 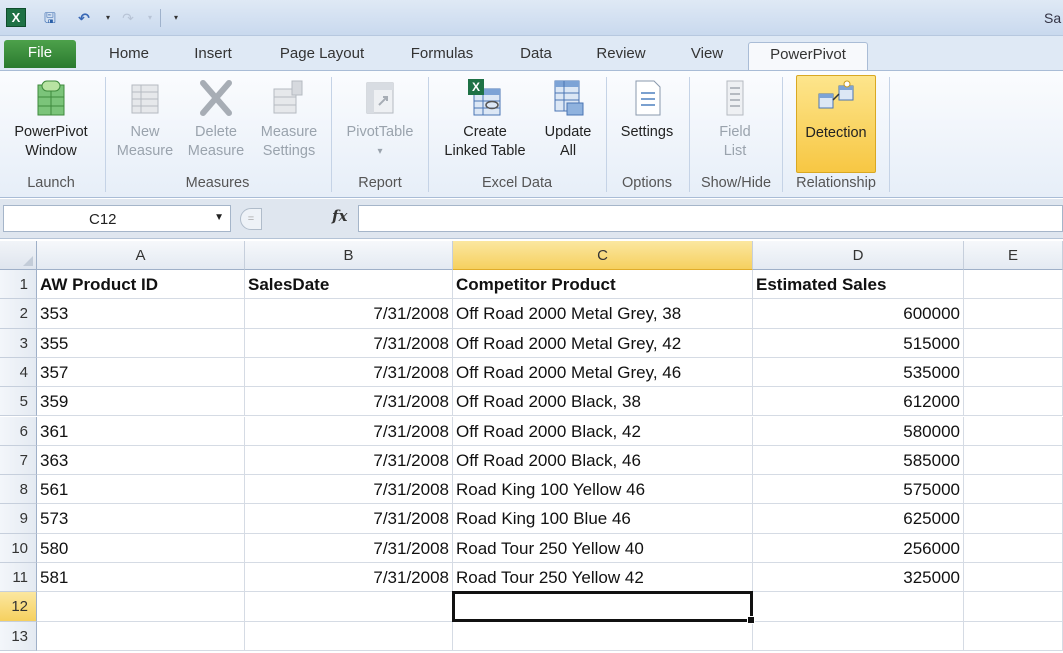 I want to click on cell-b7: 7/31/2008, so click(x=349, y=460).